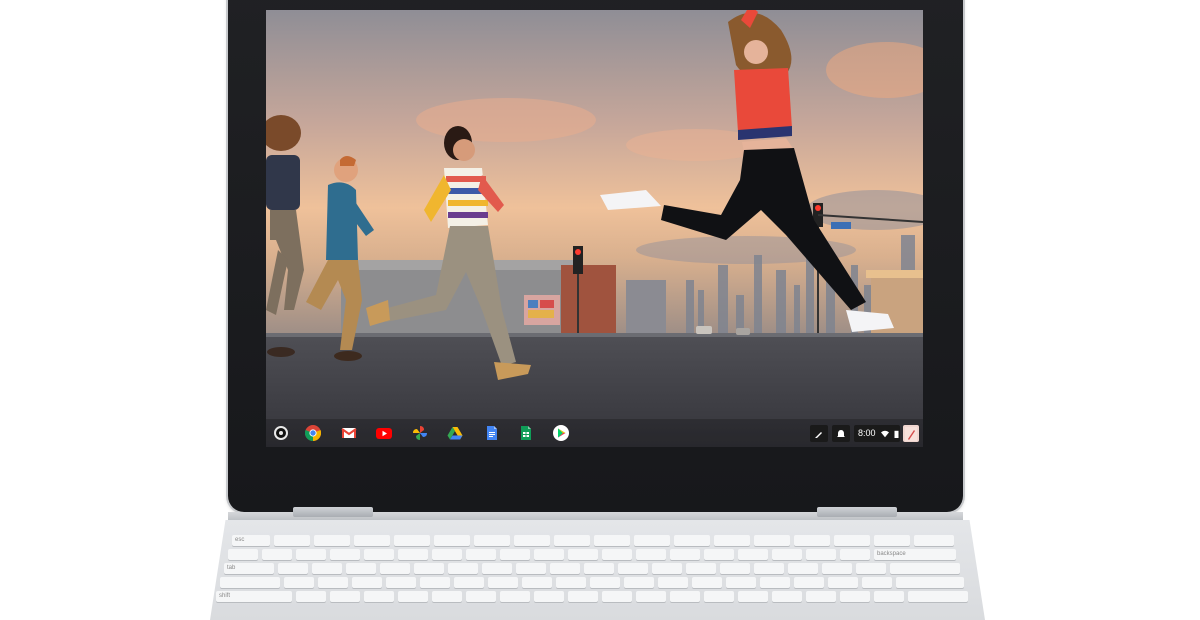 The image size is (1200, 620). What do you see at coordinates (384, 433) in the screenshot?
I see `youtube-icon` at bounding box center [384, 433].